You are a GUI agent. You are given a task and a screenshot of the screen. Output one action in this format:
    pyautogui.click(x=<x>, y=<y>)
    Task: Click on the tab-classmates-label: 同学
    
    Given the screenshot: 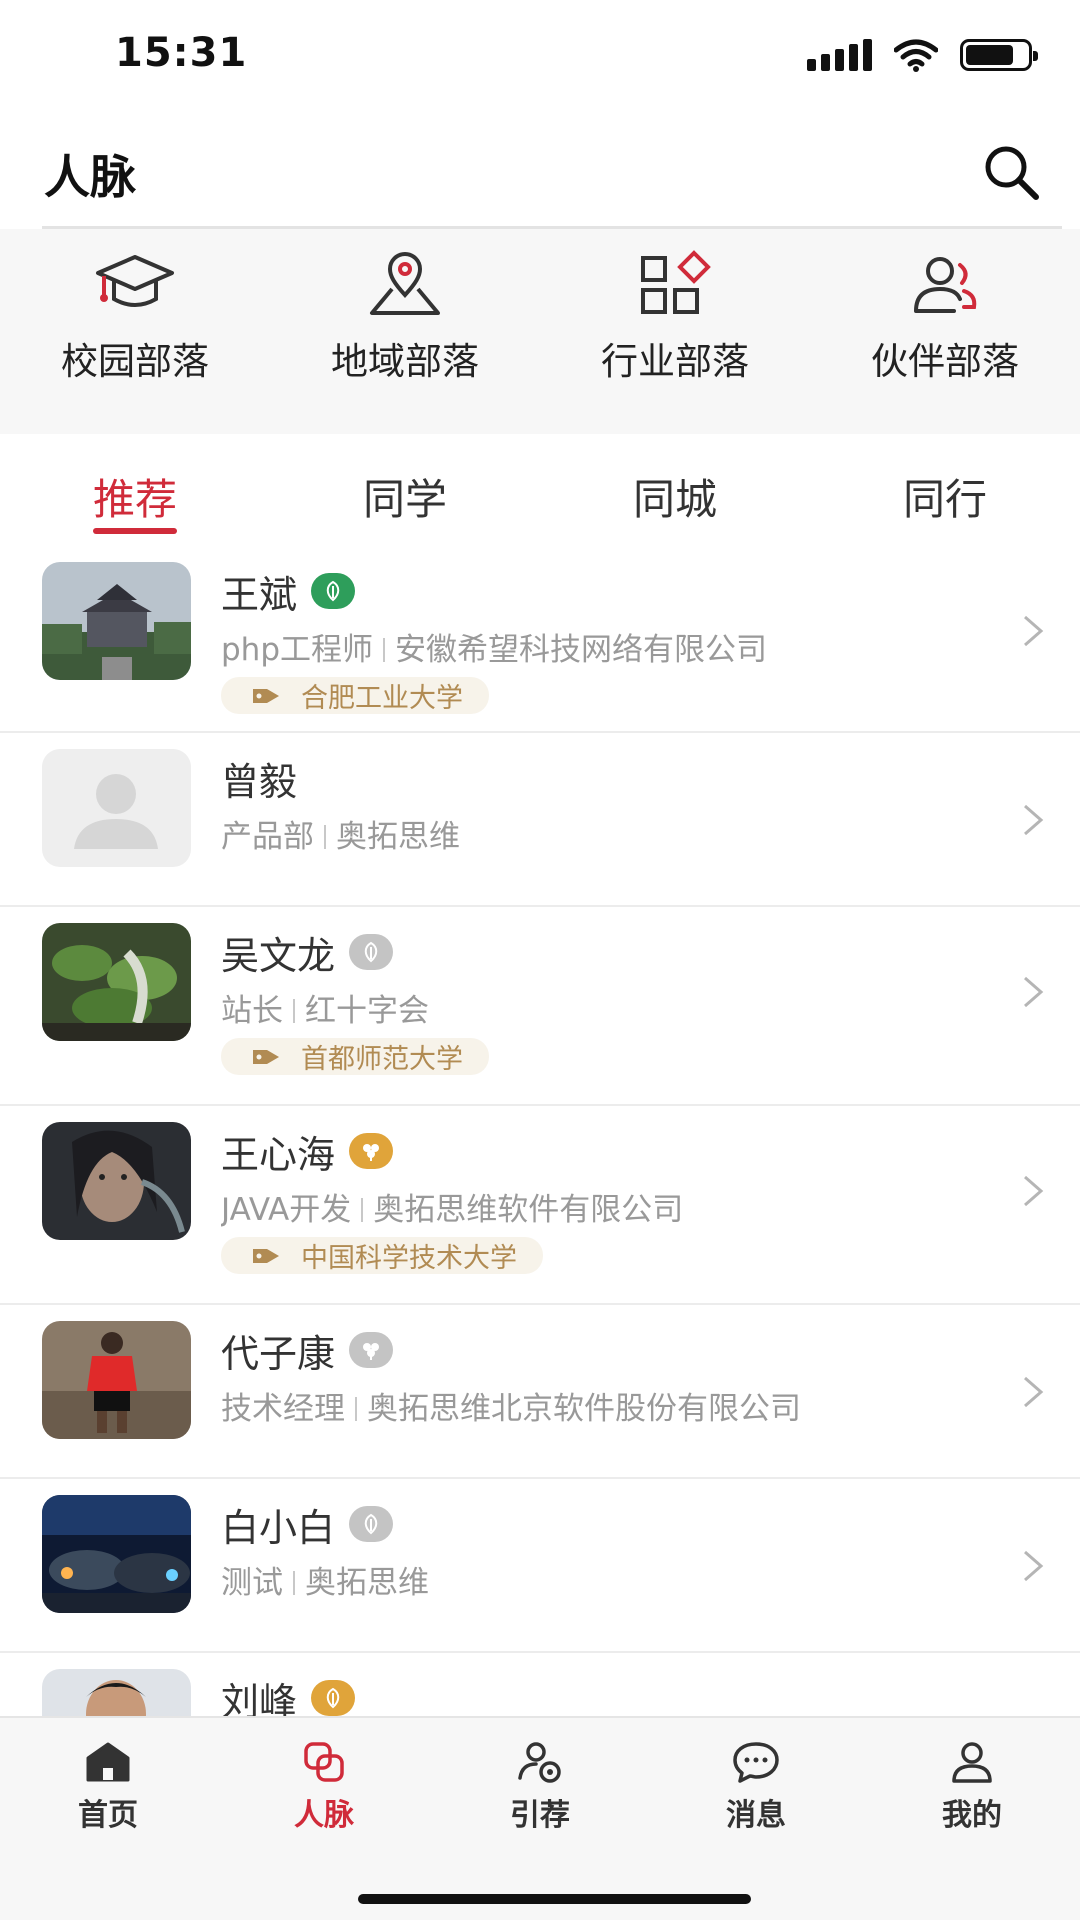 What is the action you would take?
    pyautogui.click(x=404, y=499)
    